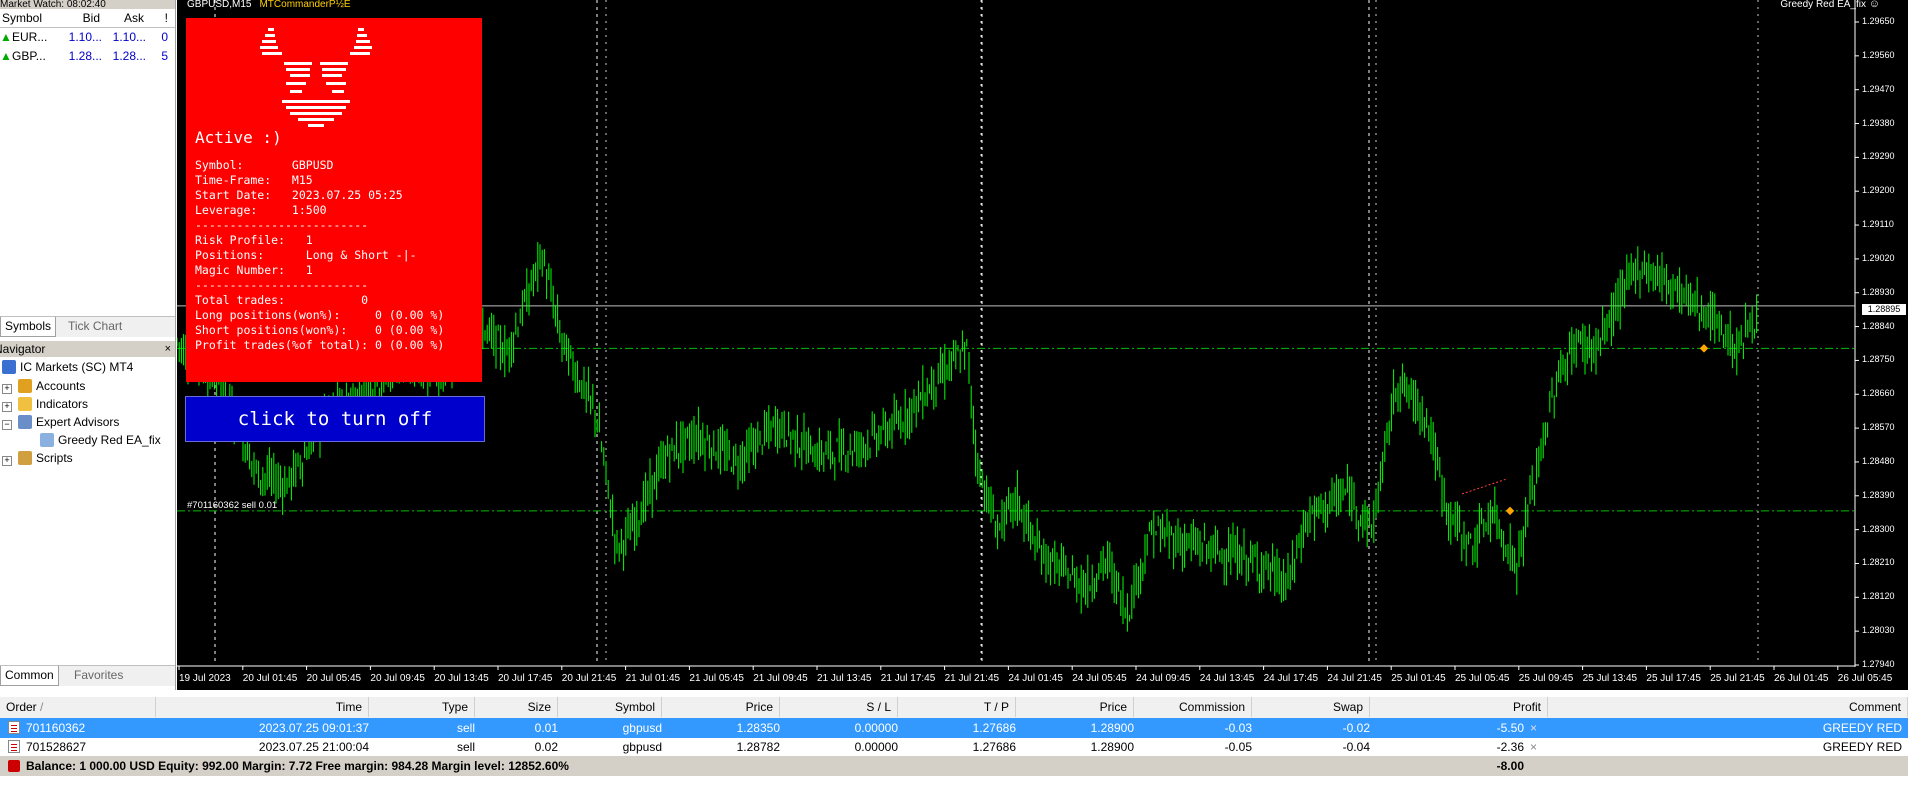 The height and width of the screenshot is (798, 1908). What do you see at coordinates (1878, 664) in the screenshot?
I see `price-label: 1.27940` at bounding box center [1878, 664].